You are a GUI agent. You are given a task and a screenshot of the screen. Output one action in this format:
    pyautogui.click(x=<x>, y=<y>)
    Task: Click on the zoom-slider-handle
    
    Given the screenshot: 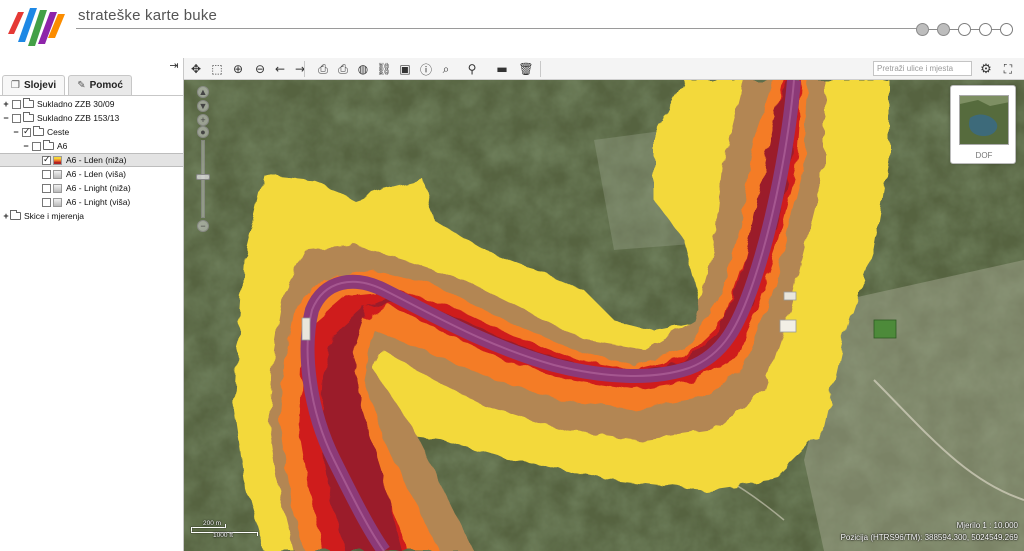 What is the action you would take?
    pyautogui.click(x=203, y=177)
    